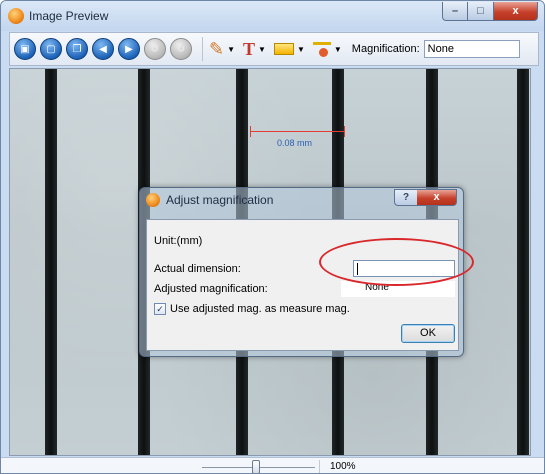  What do you see at coordinates (217, 48) in the screenshot?
I see `pencil-icon: ✎` at bounding box center [217, 48].